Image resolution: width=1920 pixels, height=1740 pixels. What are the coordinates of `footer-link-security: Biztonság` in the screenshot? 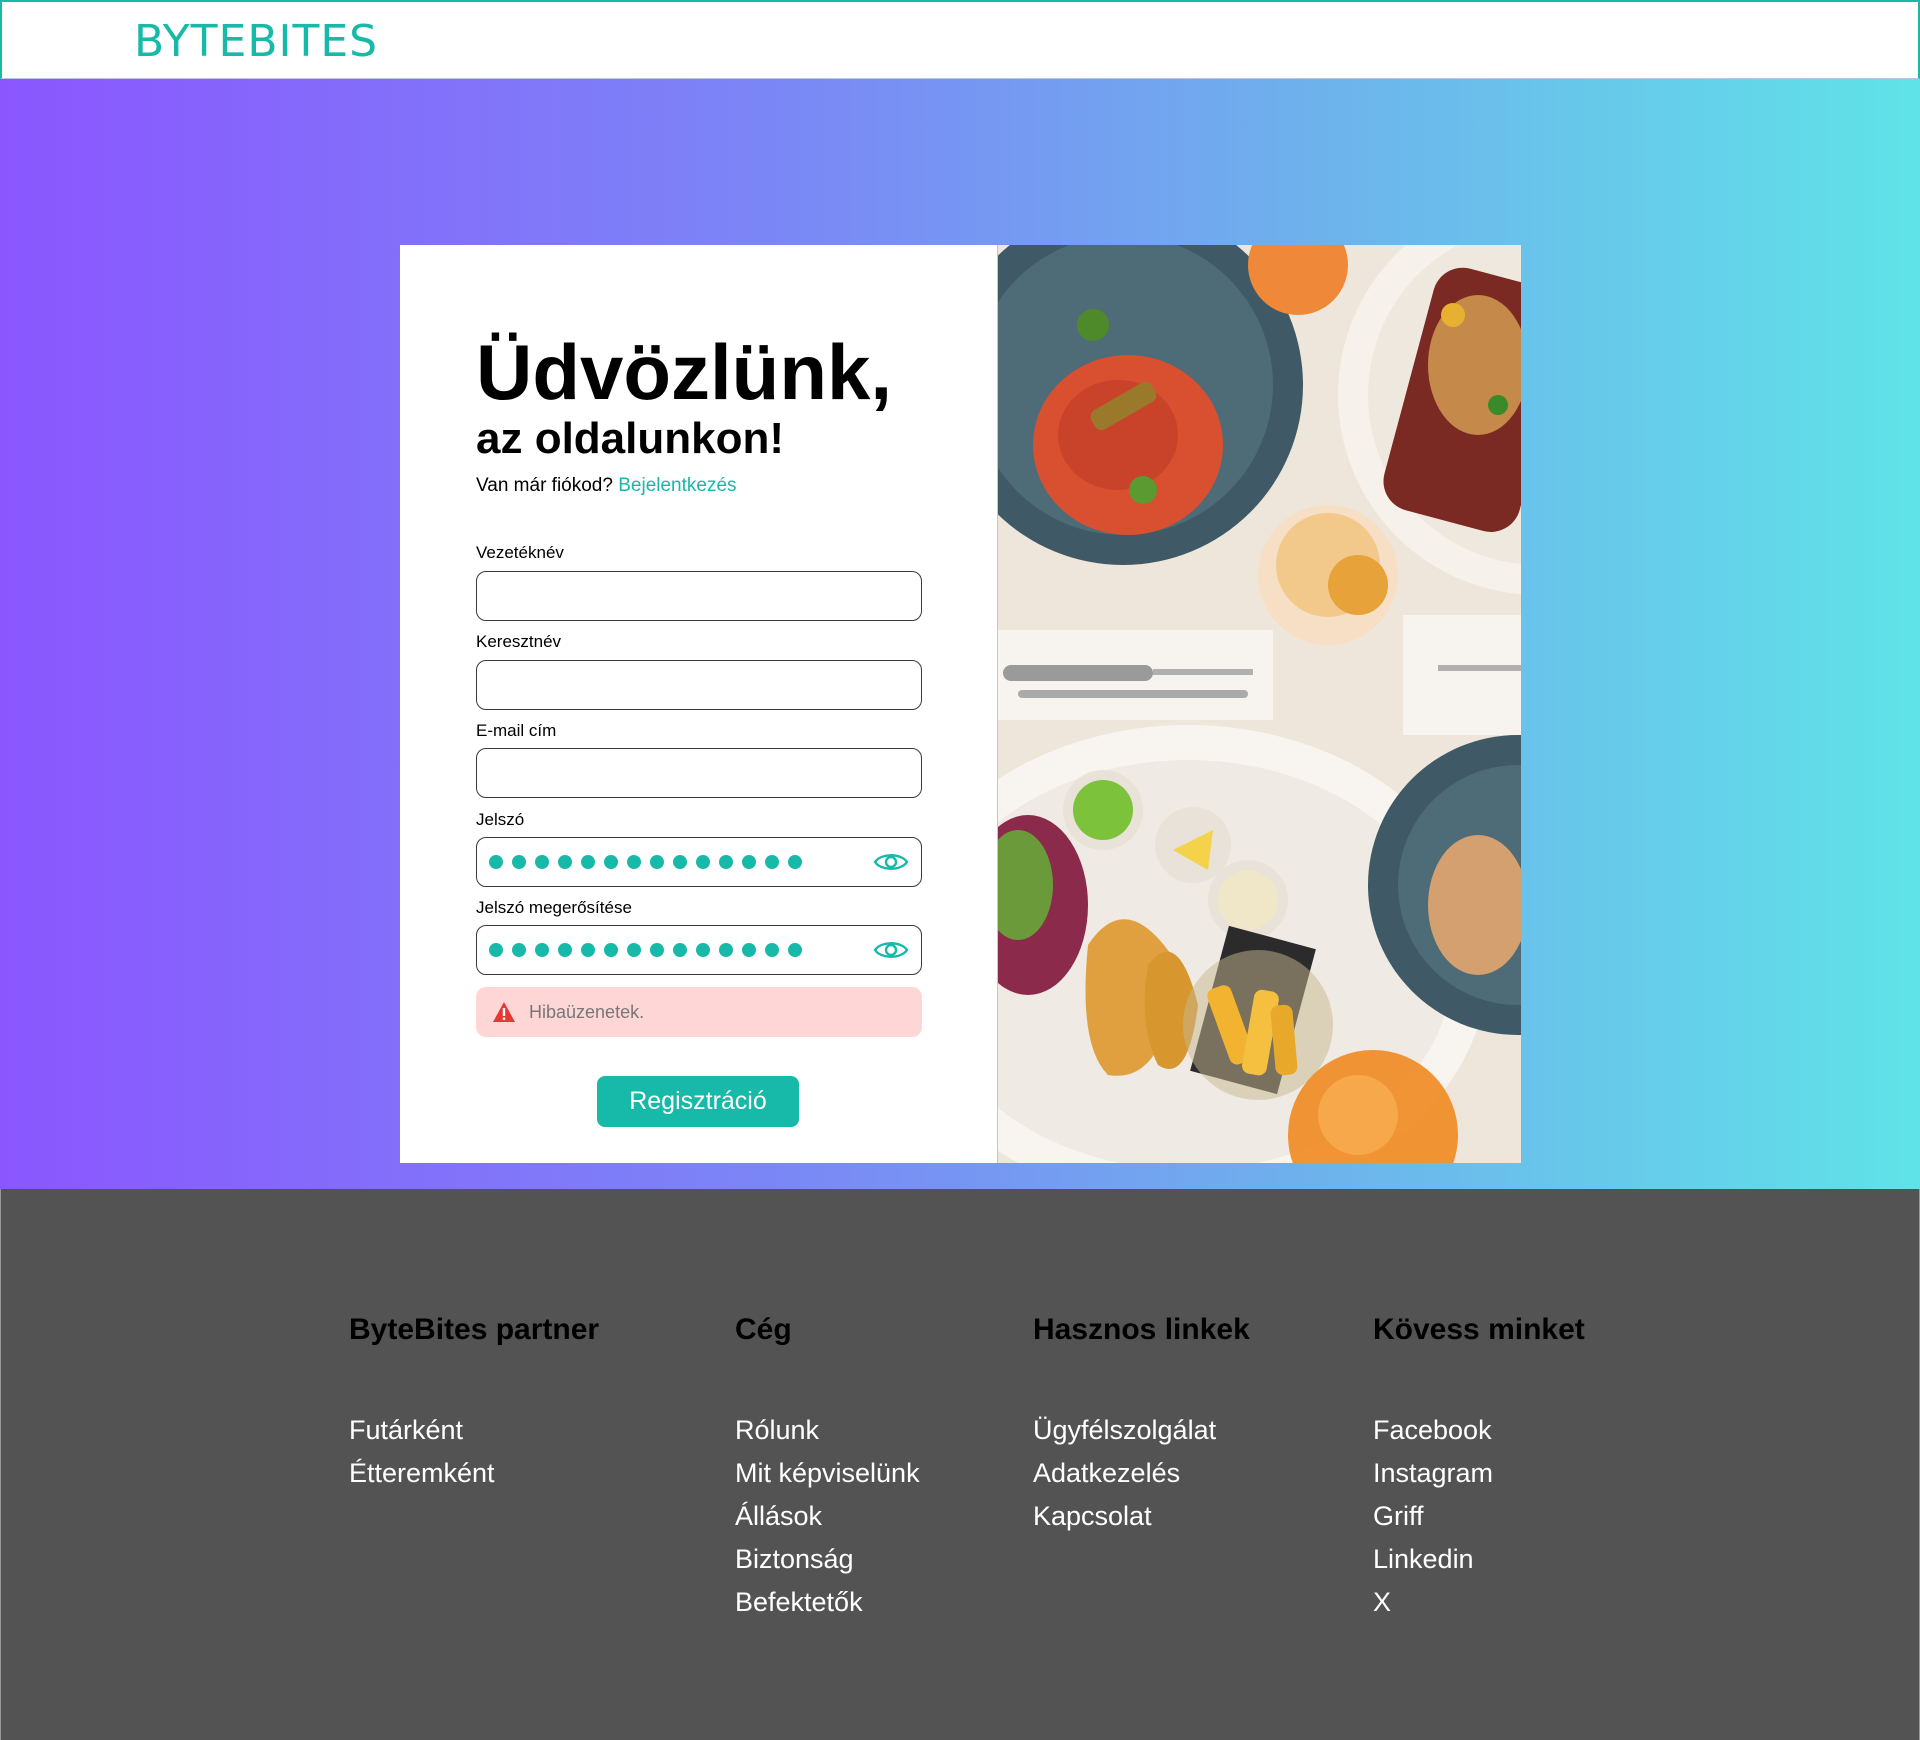 It's located at (827, 1559).